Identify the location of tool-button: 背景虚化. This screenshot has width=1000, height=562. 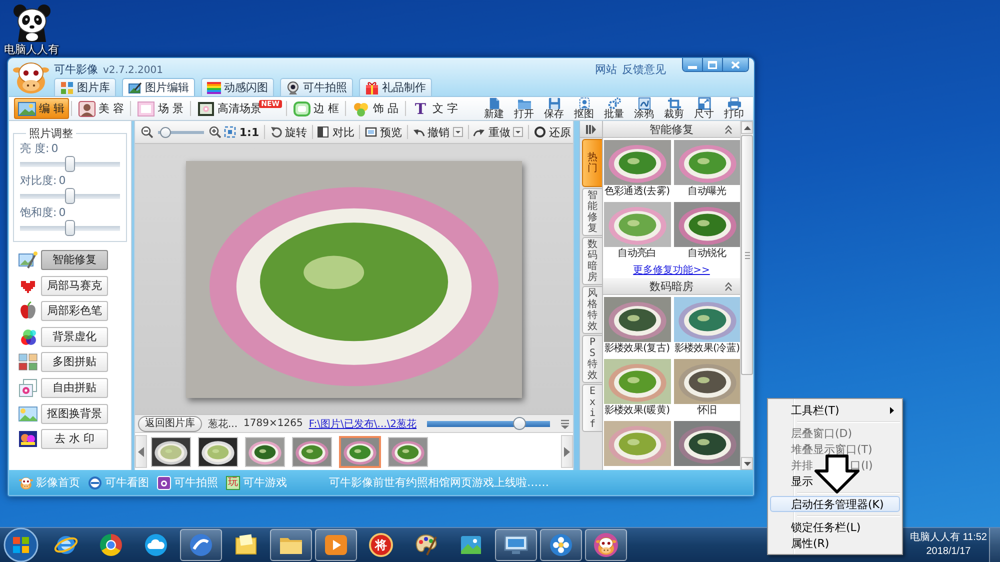
(74, 336).